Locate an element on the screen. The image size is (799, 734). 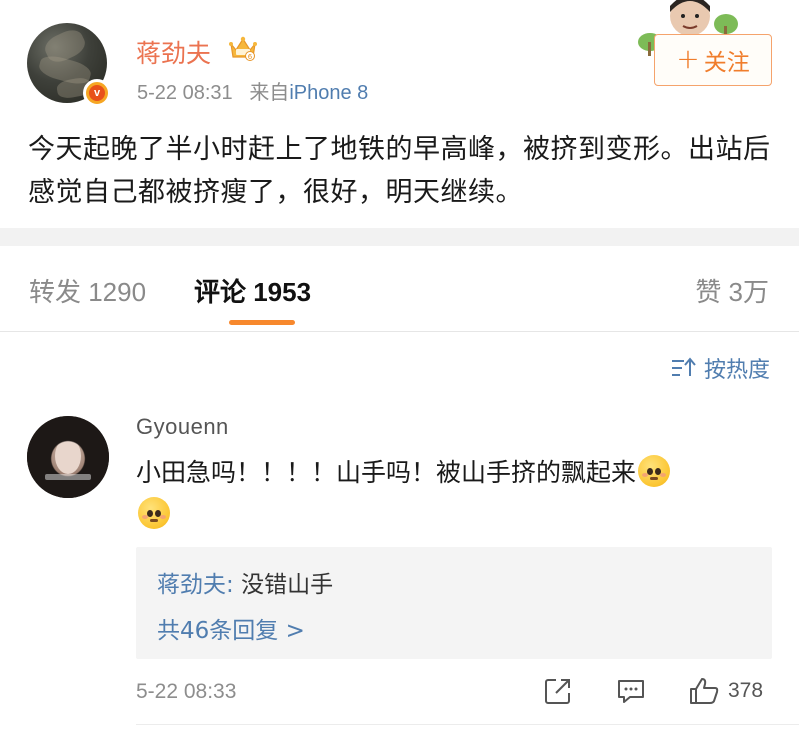
sort-by-hot-button: 按热度 is located at coordinates (720, 368).